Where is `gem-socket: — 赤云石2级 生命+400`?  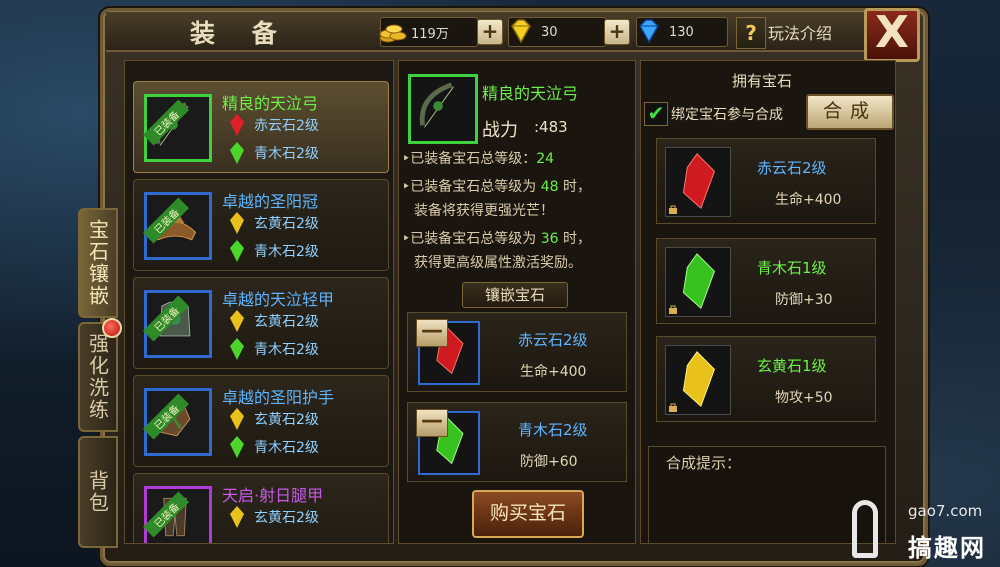
gem-socket: — 赤云石2级 生命+400 is located at coordinates (517, 352).